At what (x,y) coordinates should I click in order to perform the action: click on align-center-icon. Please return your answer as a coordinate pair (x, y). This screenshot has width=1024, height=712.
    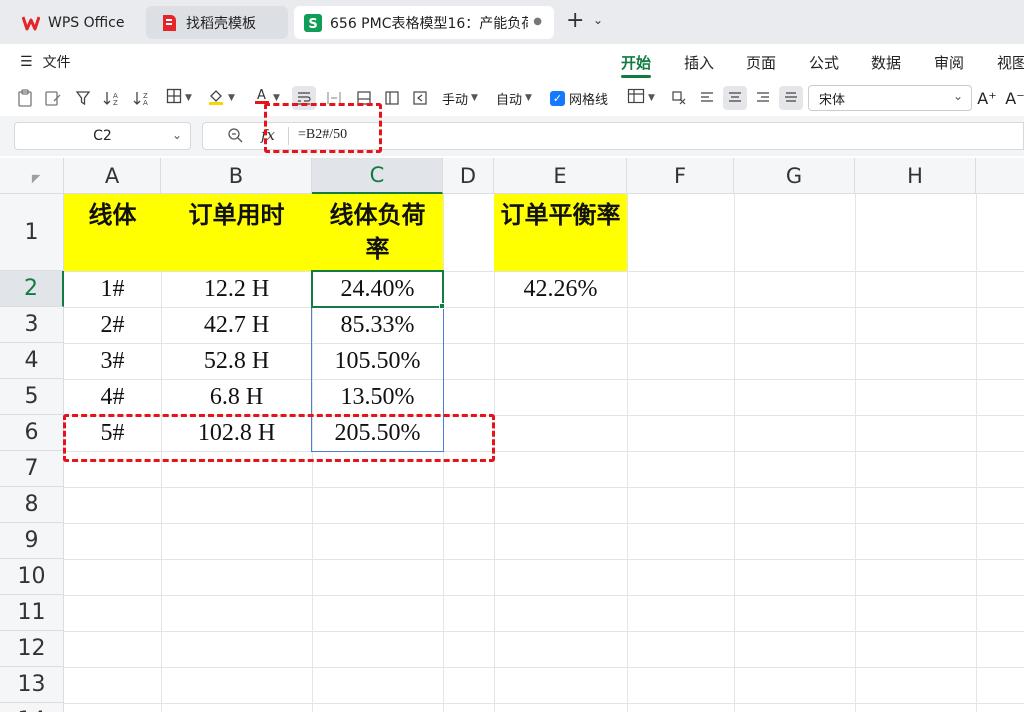
    Looking at the image, I should click on (735, 98).